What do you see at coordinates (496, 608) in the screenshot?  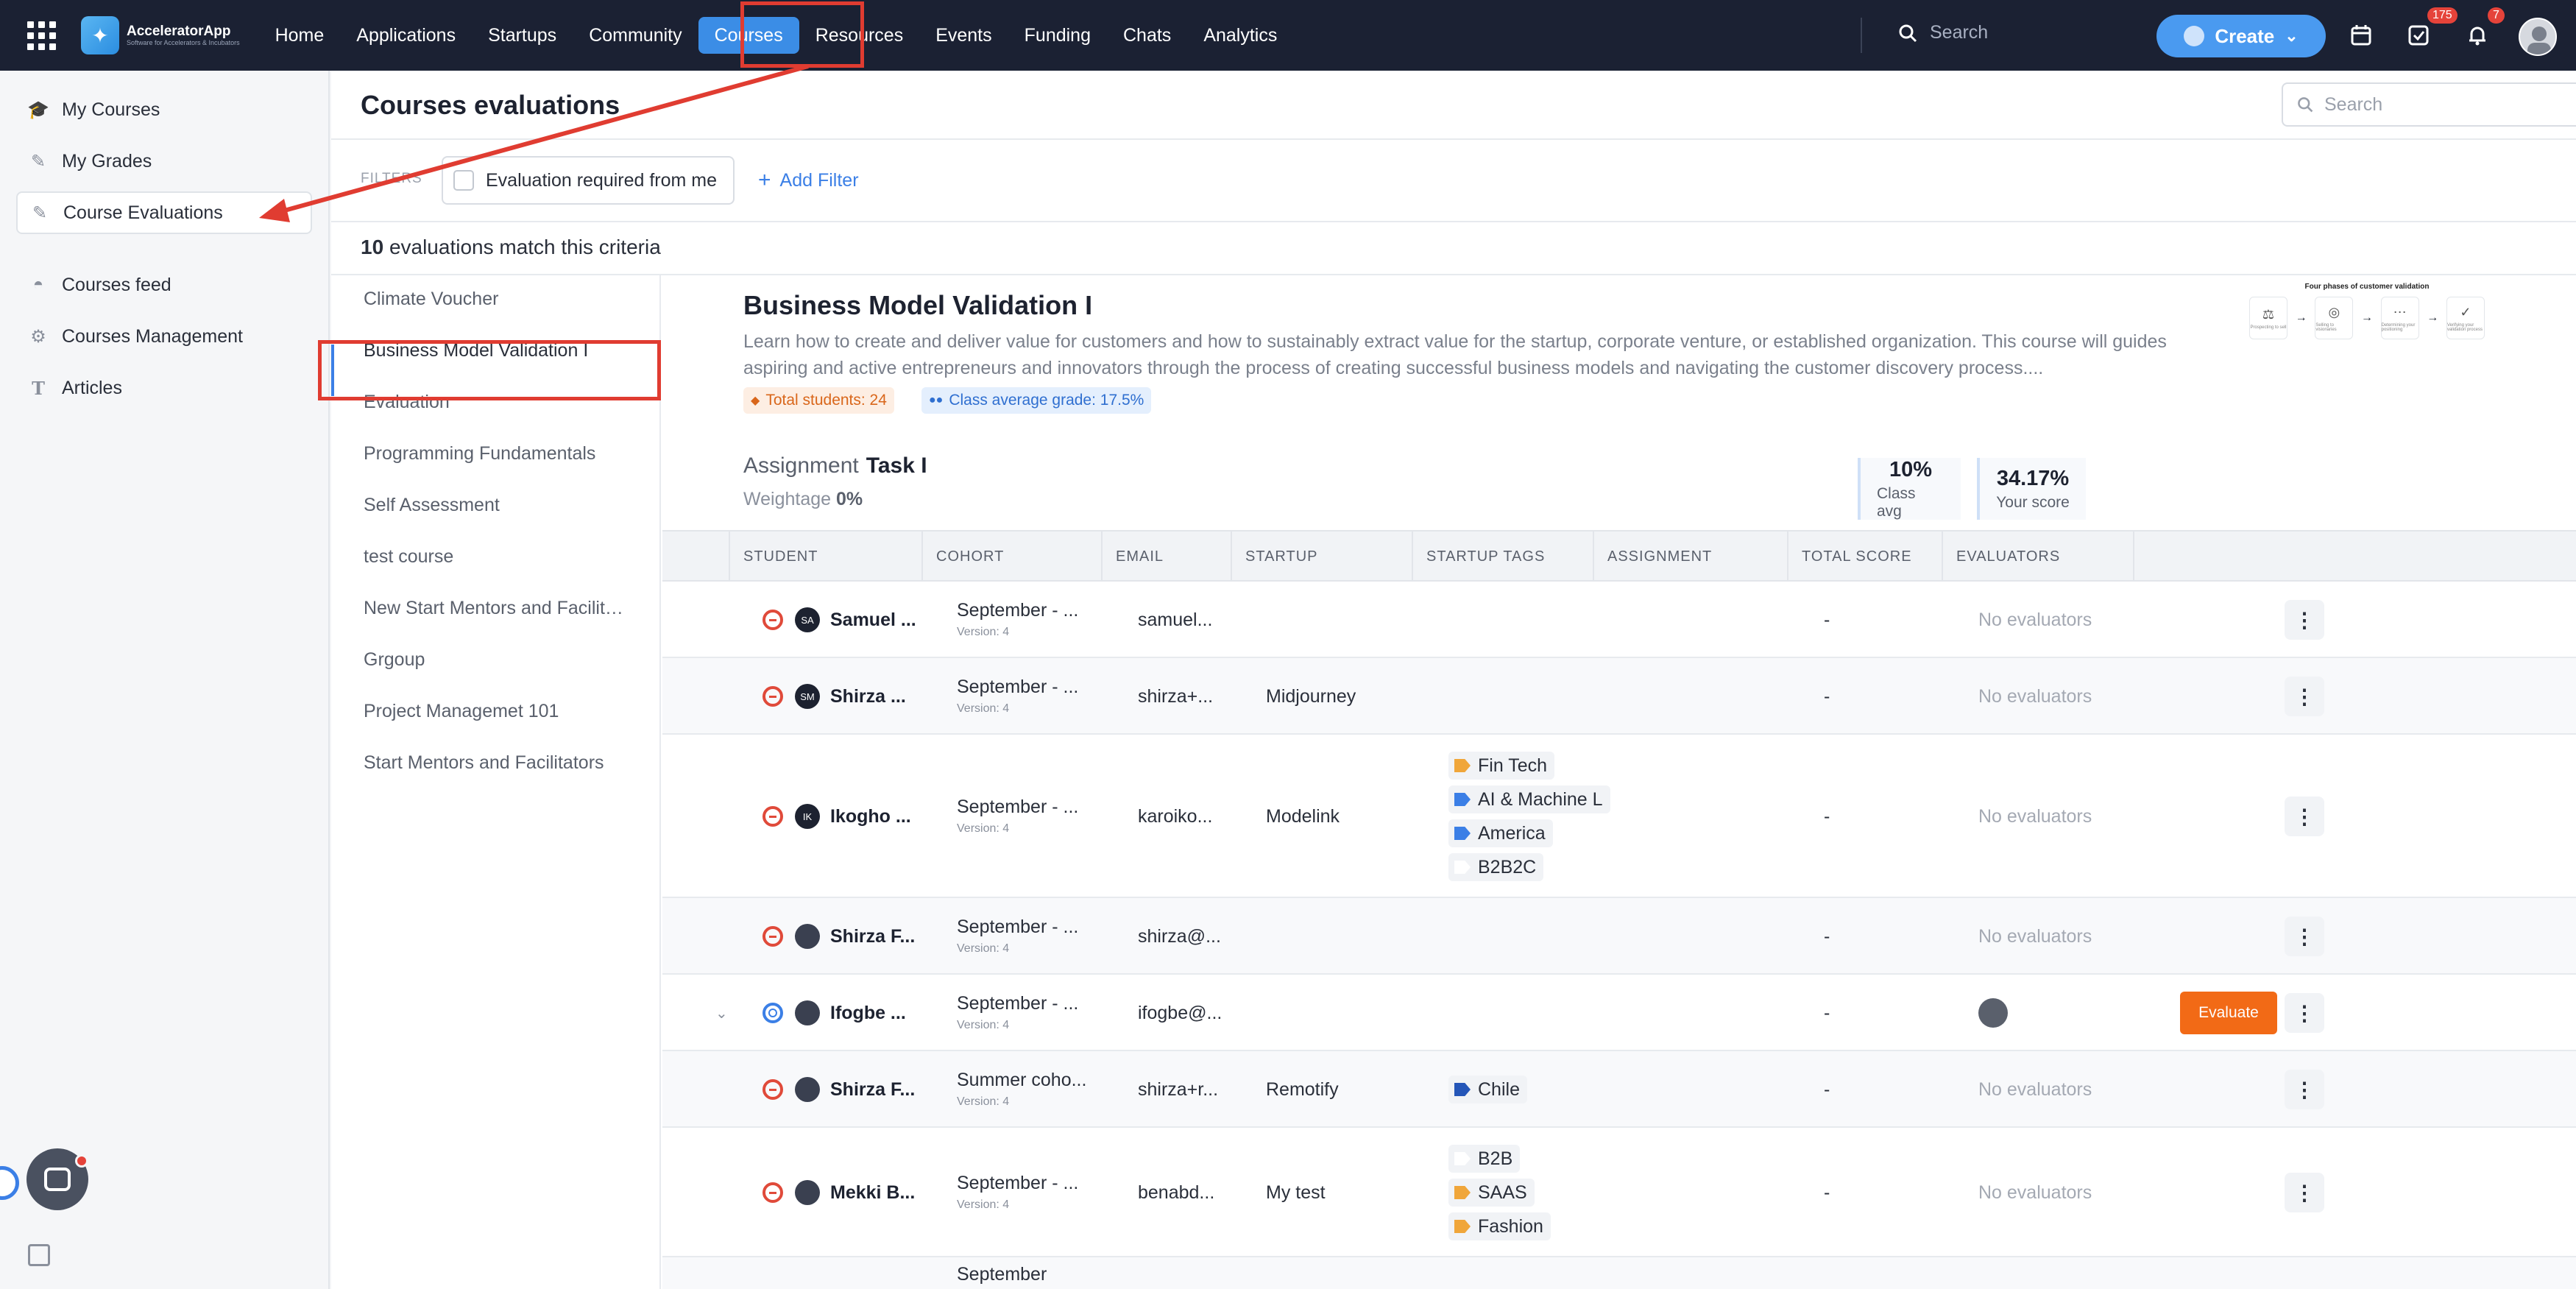 I see `course-list-item: New Start Mentors and Facilitators` at bounding box center [496, 608].